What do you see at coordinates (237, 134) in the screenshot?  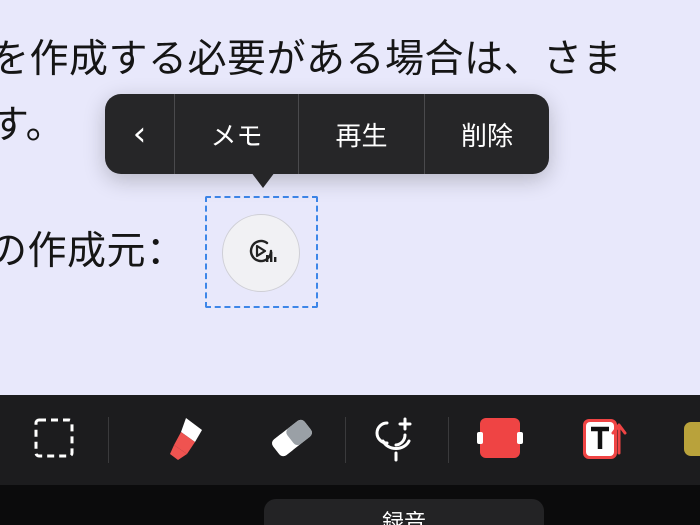 I see `menu-memo-button: メモ` at bounding box center [237, 134].